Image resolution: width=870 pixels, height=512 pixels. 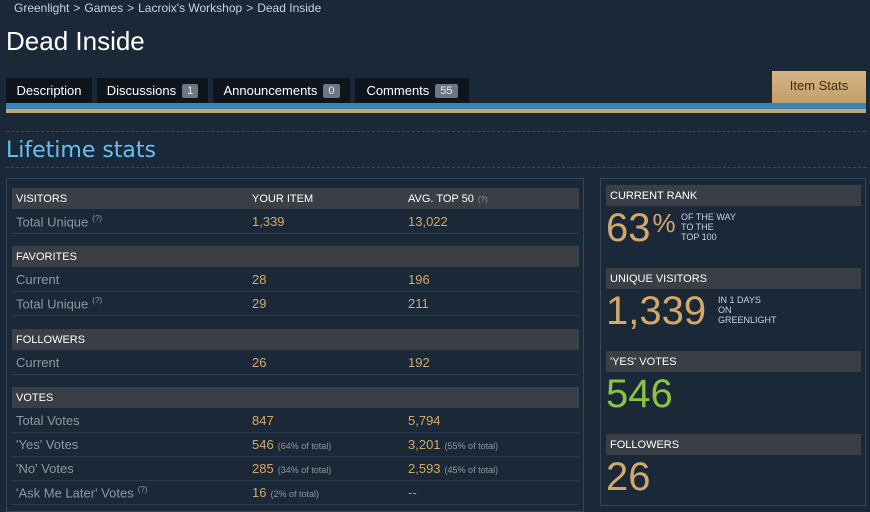 I want to click on tab-label: Description, so click(x=49, y=90).